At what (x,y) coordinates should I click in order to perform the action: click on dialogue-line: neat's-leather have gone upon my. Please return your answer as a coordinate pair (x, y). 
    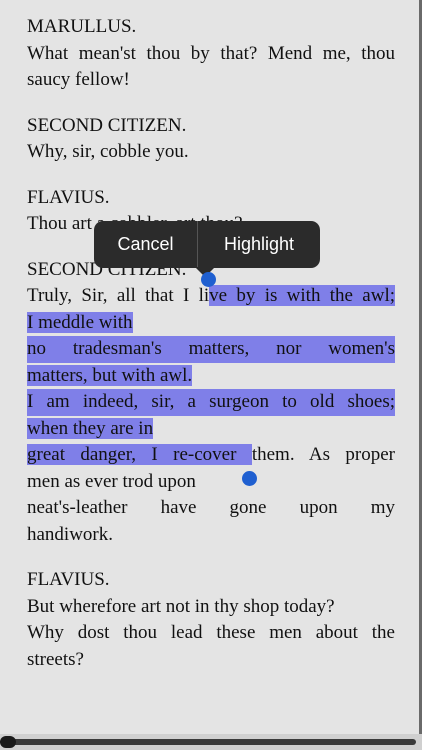
    Looking at the image, I should click on (211, 507).